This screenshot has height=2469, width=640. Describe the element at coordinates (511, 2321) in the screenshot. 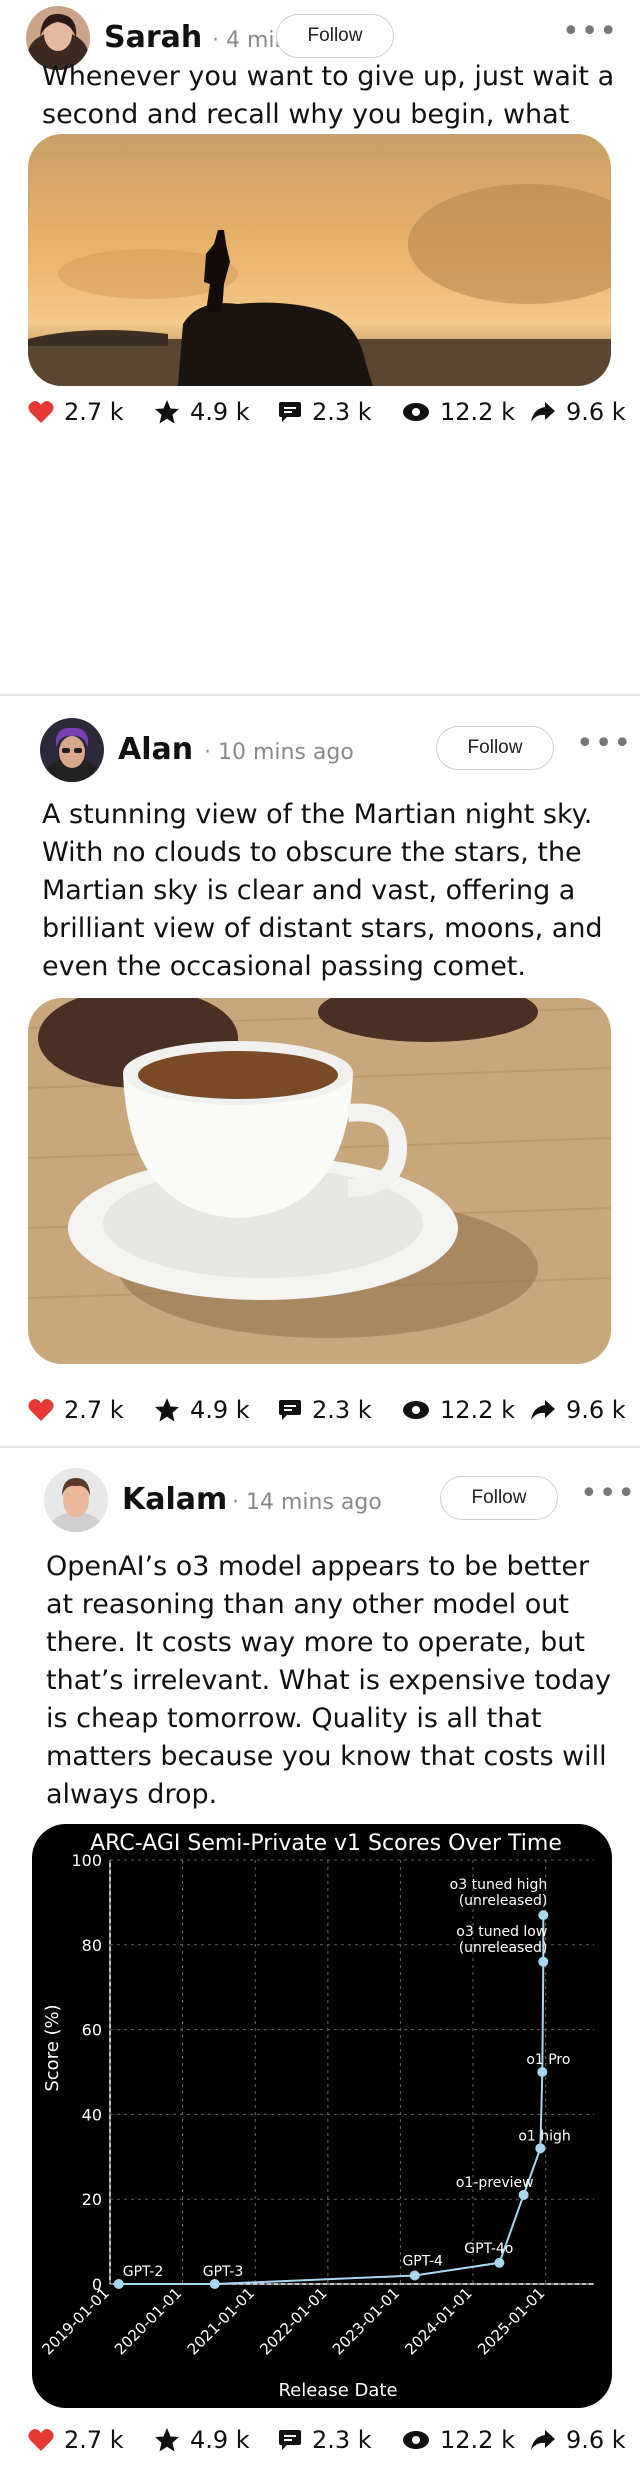

I see `x-tick-label: 2025-01-01` at that location.